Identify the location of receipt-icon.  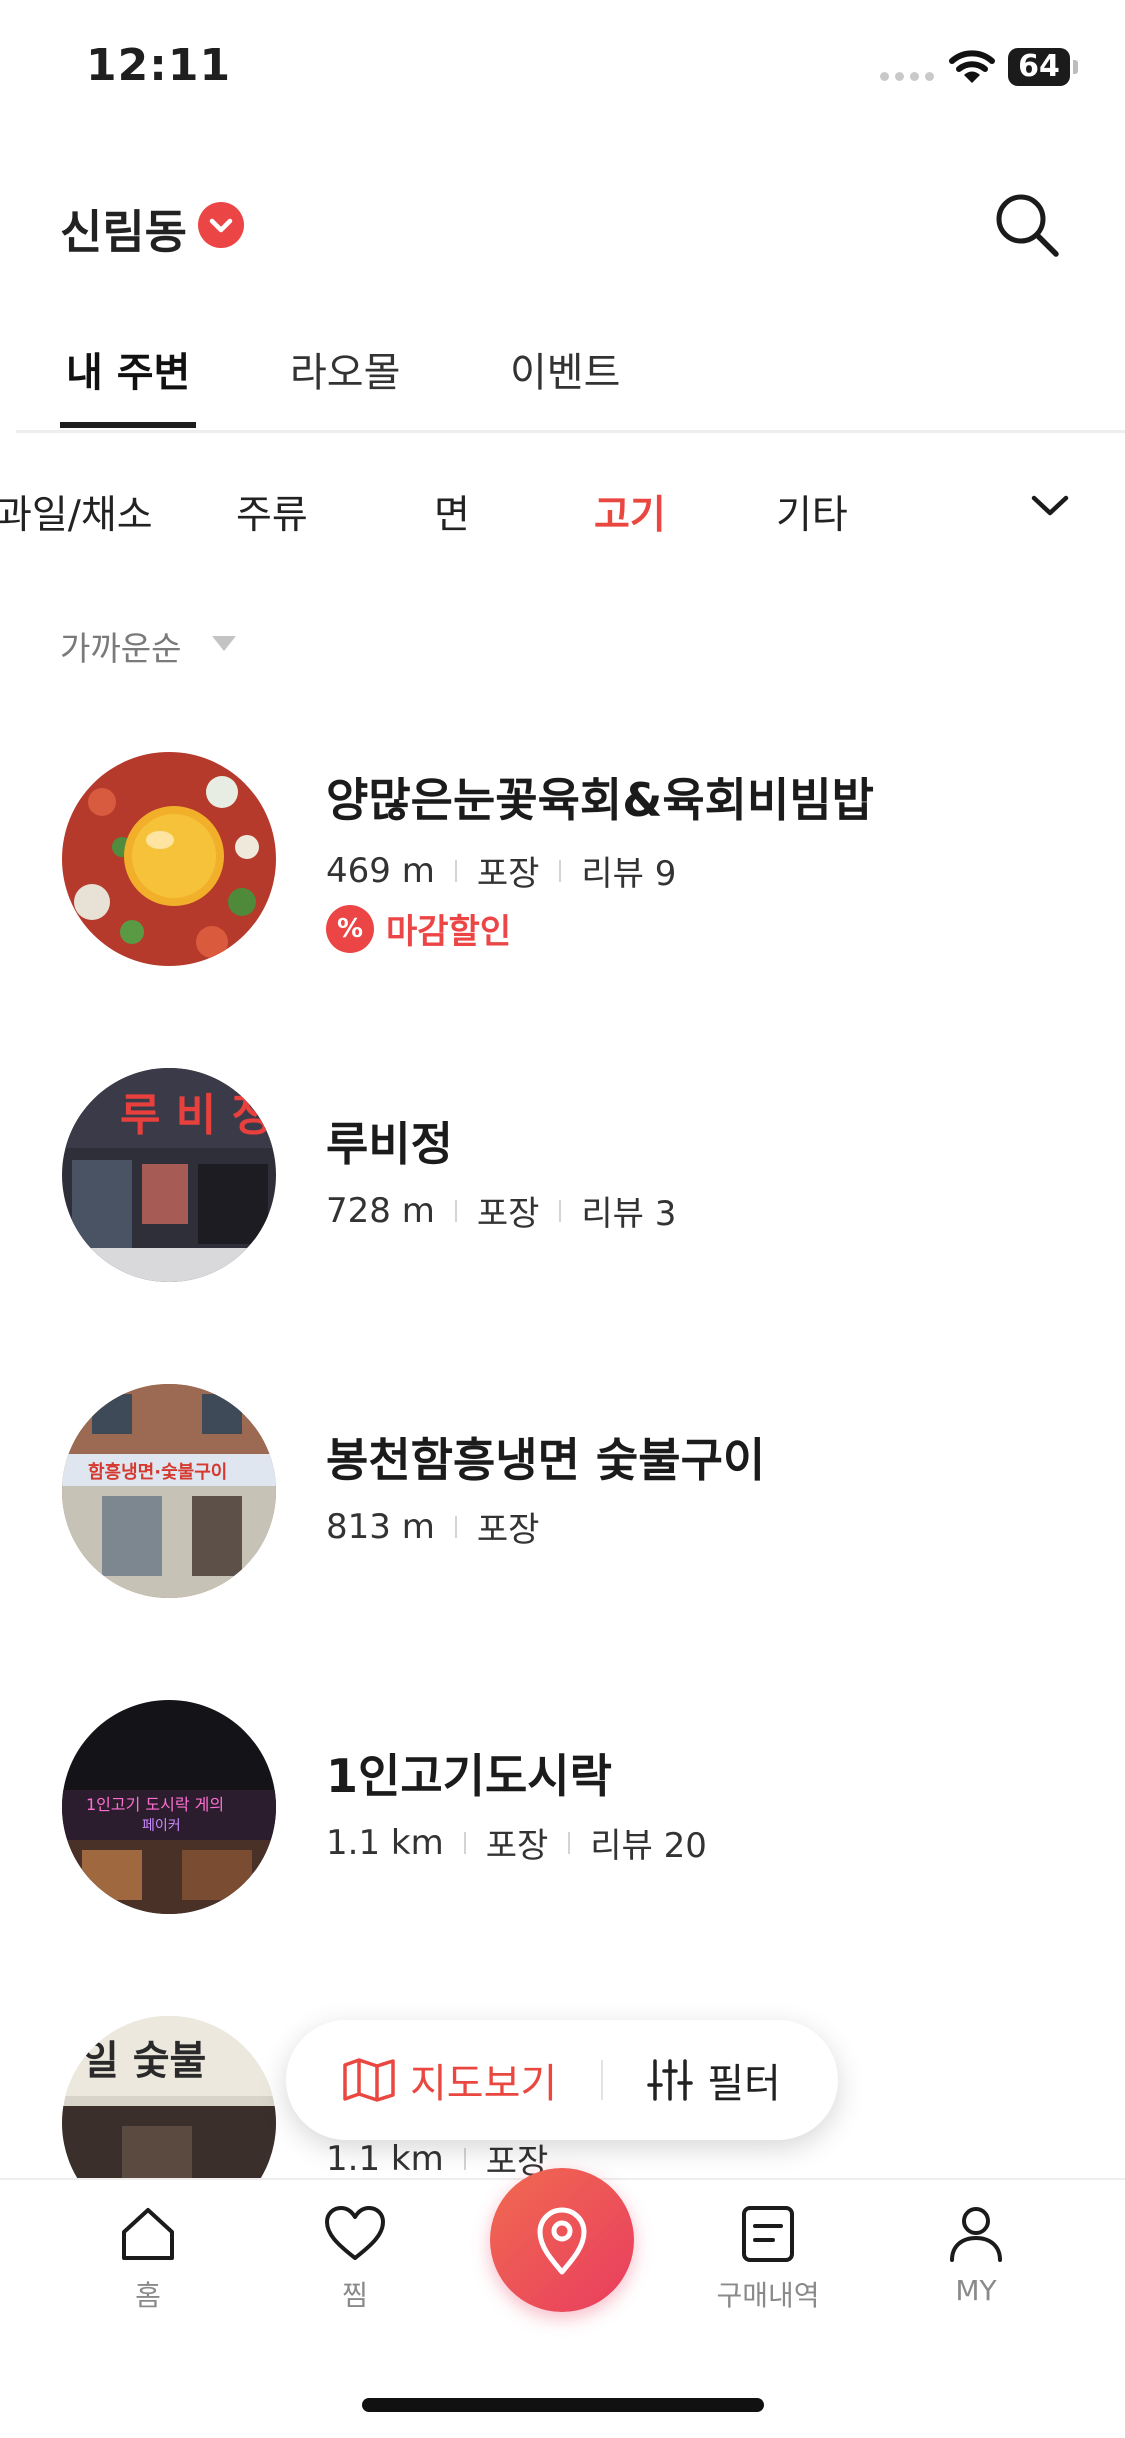
(768, 2234).